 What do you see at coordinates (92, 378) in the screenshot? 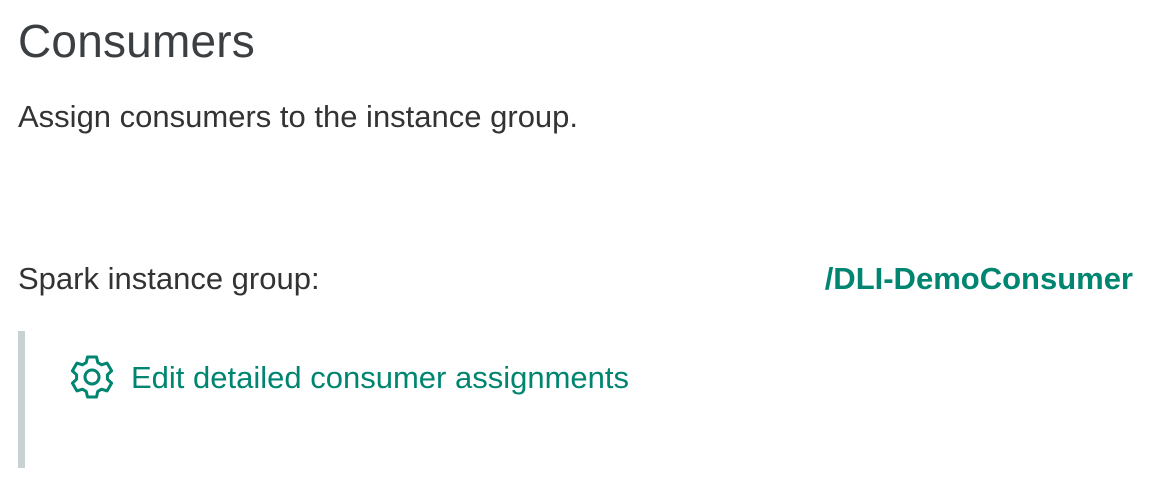
I see `gear-icon` at bounding box center [92, 378].